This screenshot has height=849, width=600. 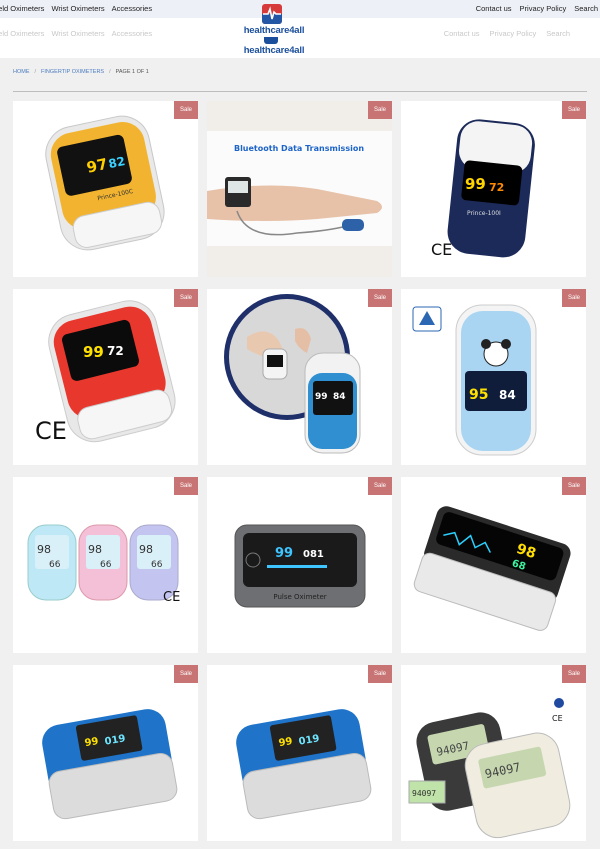 I want to click on product-image: CE 94097 94097 94097, so click(x=489, y=768).